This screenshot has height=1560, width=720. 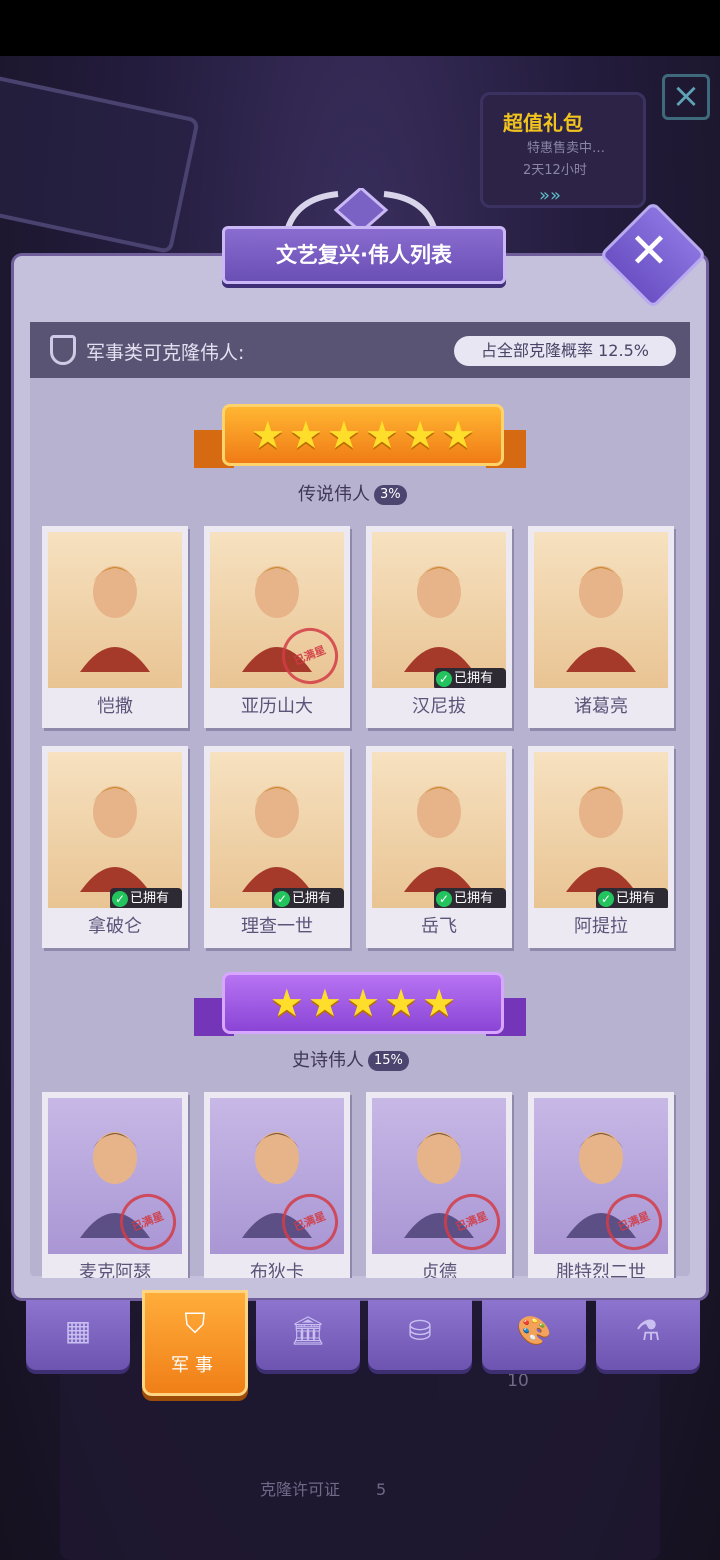 I want to click on epic-section-title: 史诗伟人 15%, so click(x=350, y=1059).